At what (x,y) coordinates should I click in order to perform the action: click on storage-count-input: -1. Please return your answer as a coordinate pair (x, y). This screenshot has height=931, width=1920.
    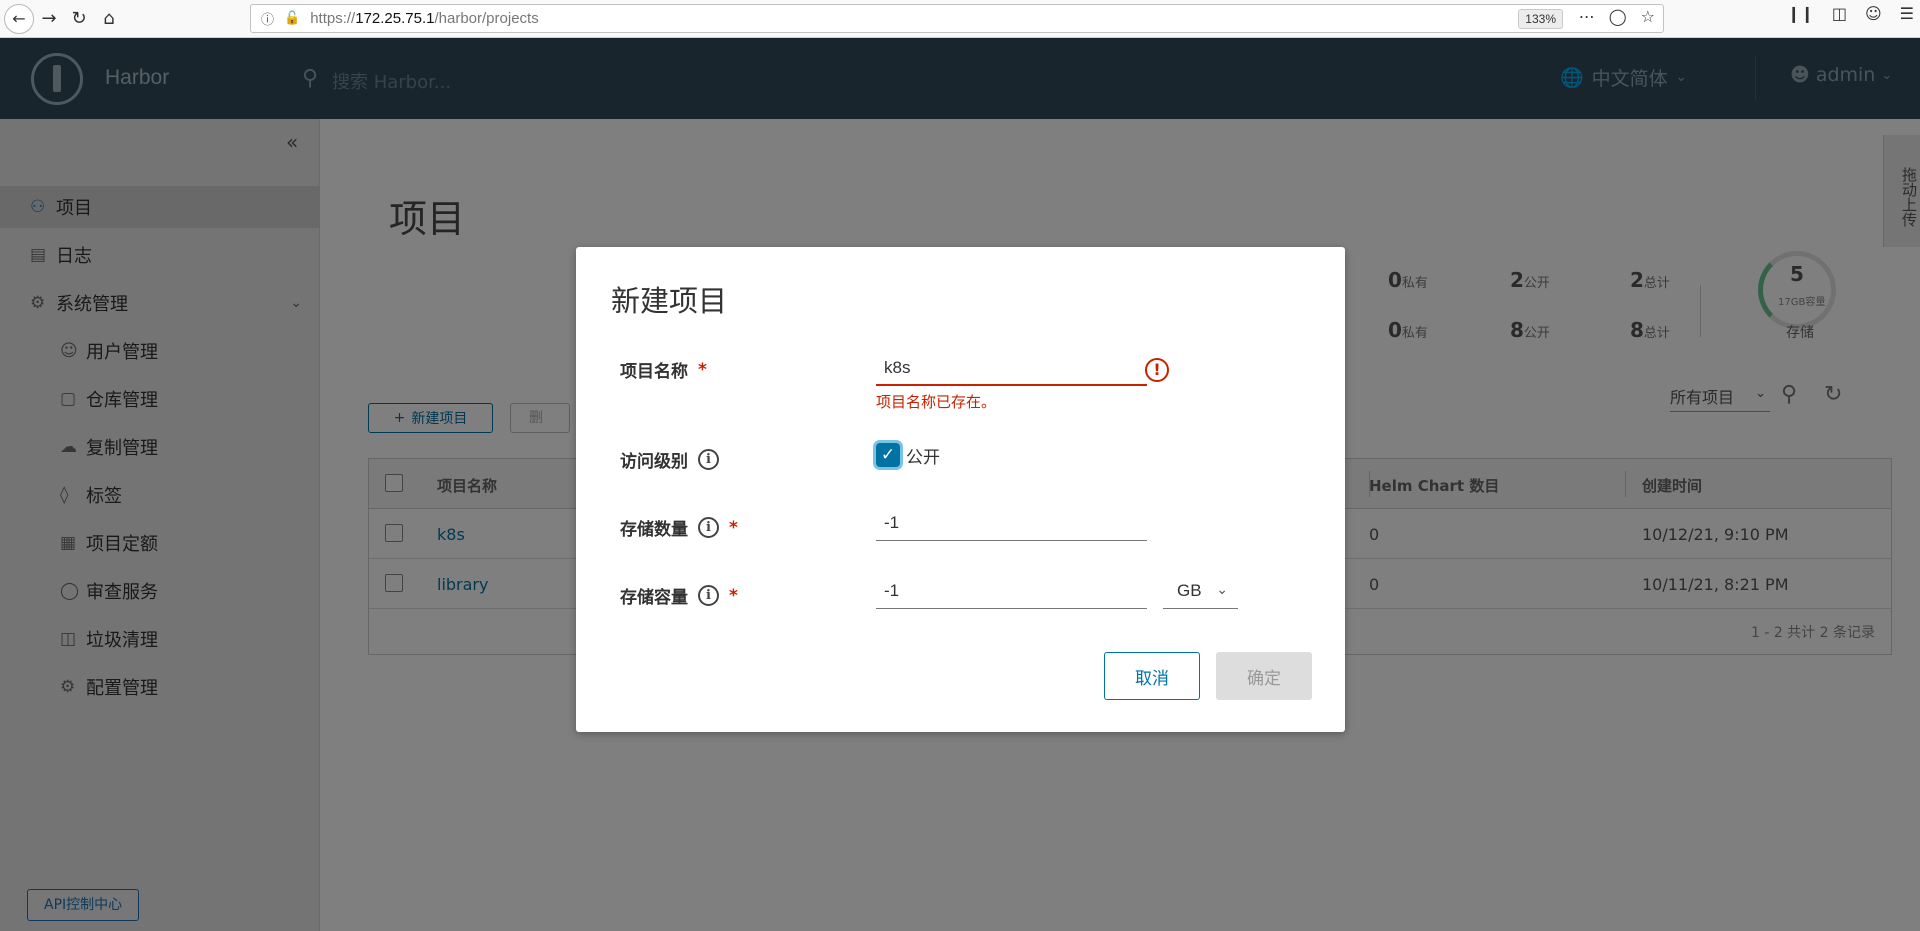
    Looking at the image, I should click on (1011, 525).